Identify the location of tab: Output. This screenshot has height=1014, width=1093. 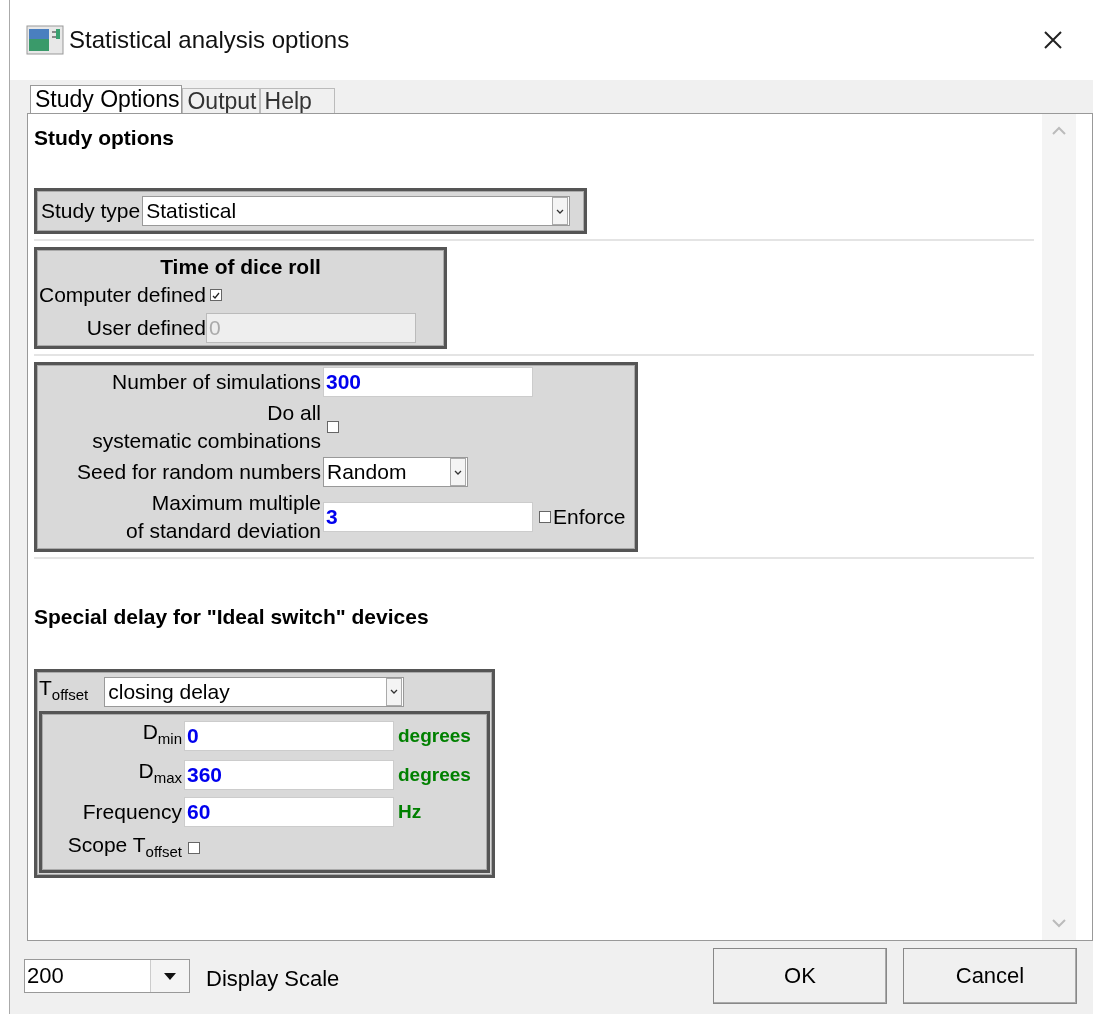
(221, 100).